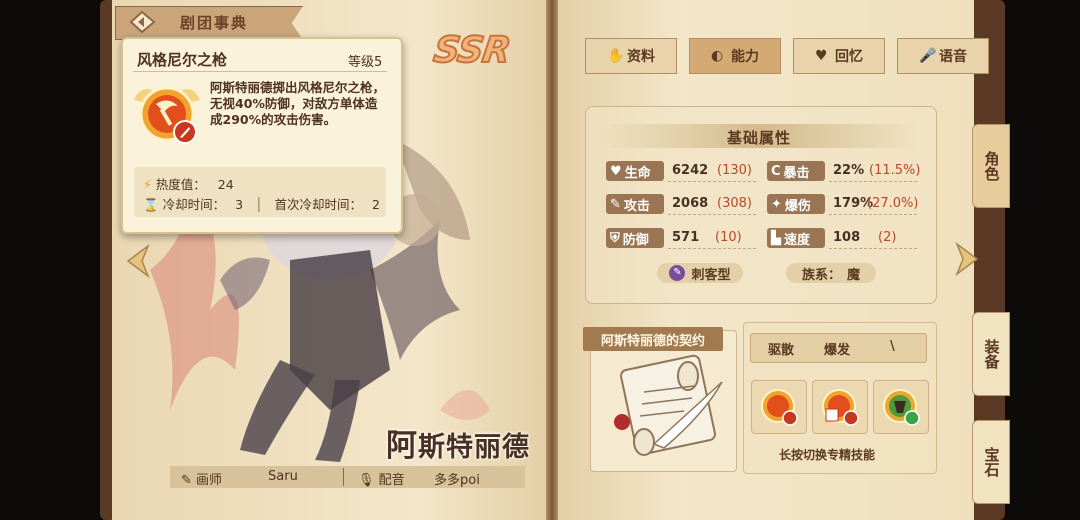  What do you see at coordinates (402, 446) in the screenshot?
I see `character-name-first: 阿` at bounding box center [402, 446].